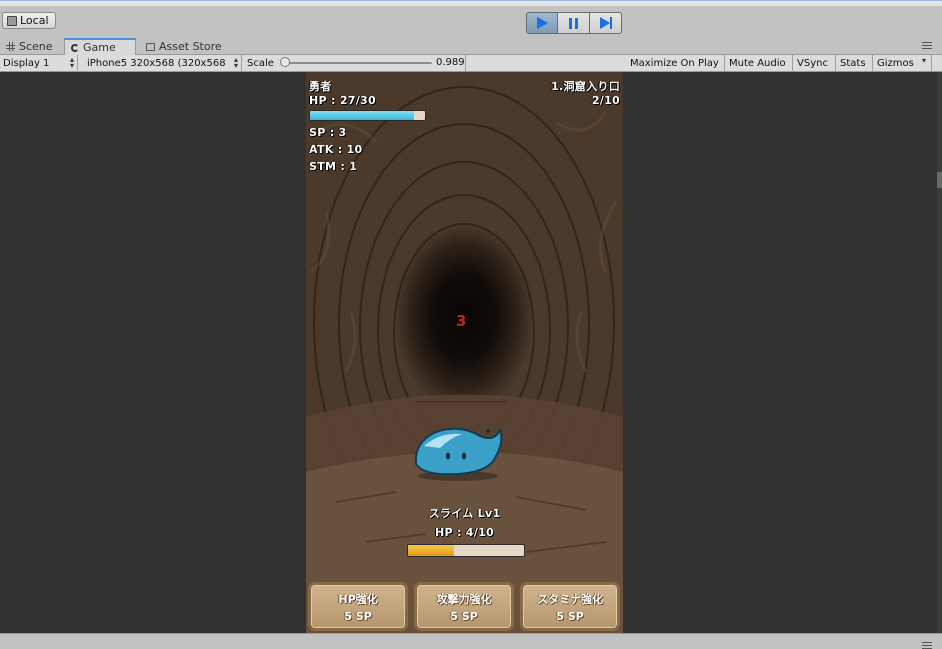 The width and height of the screenshot is (942, 649). Describe the element at coordinates (260, 63) in the screenshot. I see `scale-label: Scale` at that location.